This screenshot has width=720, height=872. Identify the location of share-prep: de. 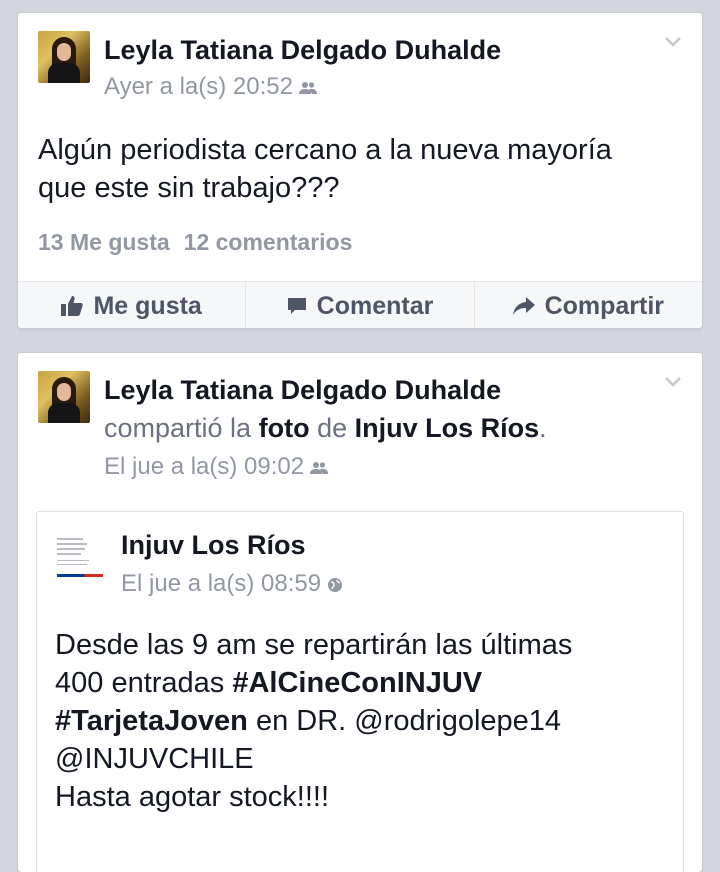
(332, 428).